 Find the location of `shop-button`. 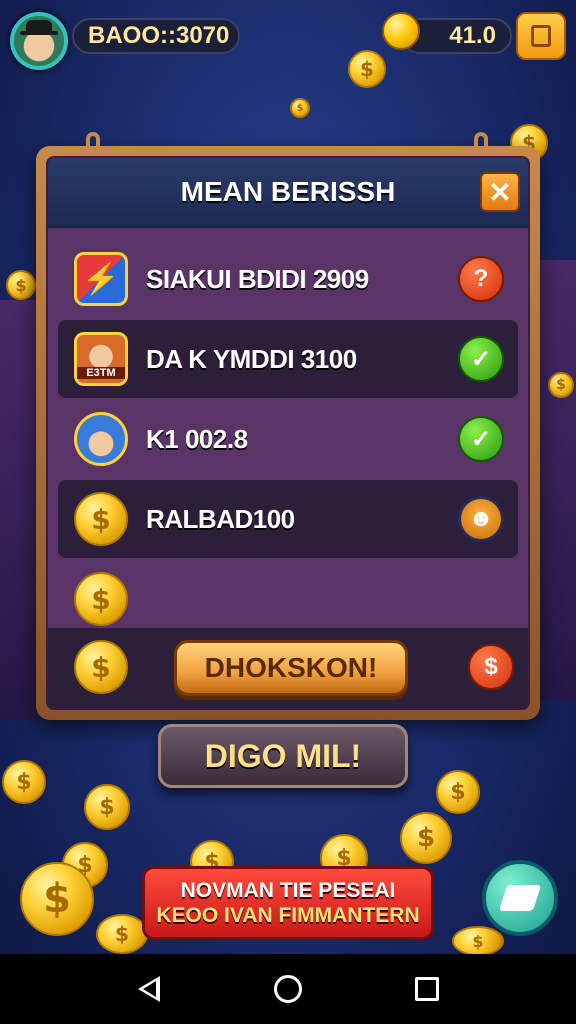

shop-button is located at coordinates (541, 36).